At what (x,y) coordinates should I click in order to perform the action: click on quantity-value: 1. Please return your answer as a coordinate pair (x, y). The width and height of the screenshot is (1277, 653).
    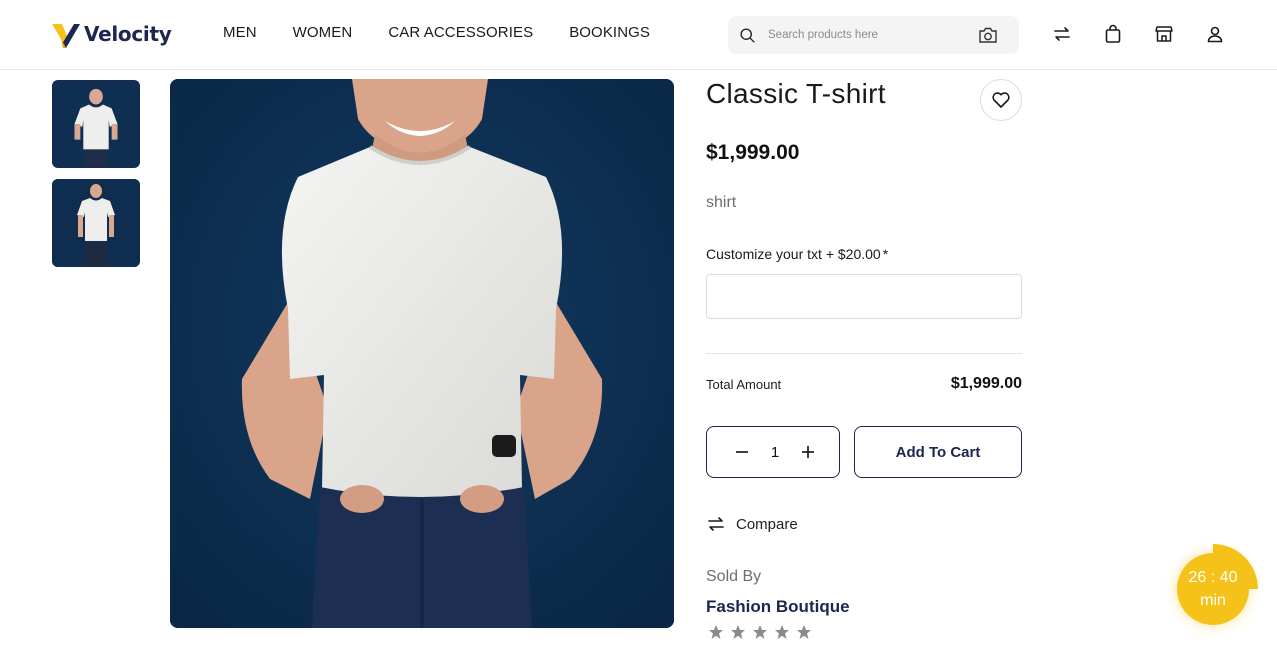
    Looking at the image, I should click on (775, 452).